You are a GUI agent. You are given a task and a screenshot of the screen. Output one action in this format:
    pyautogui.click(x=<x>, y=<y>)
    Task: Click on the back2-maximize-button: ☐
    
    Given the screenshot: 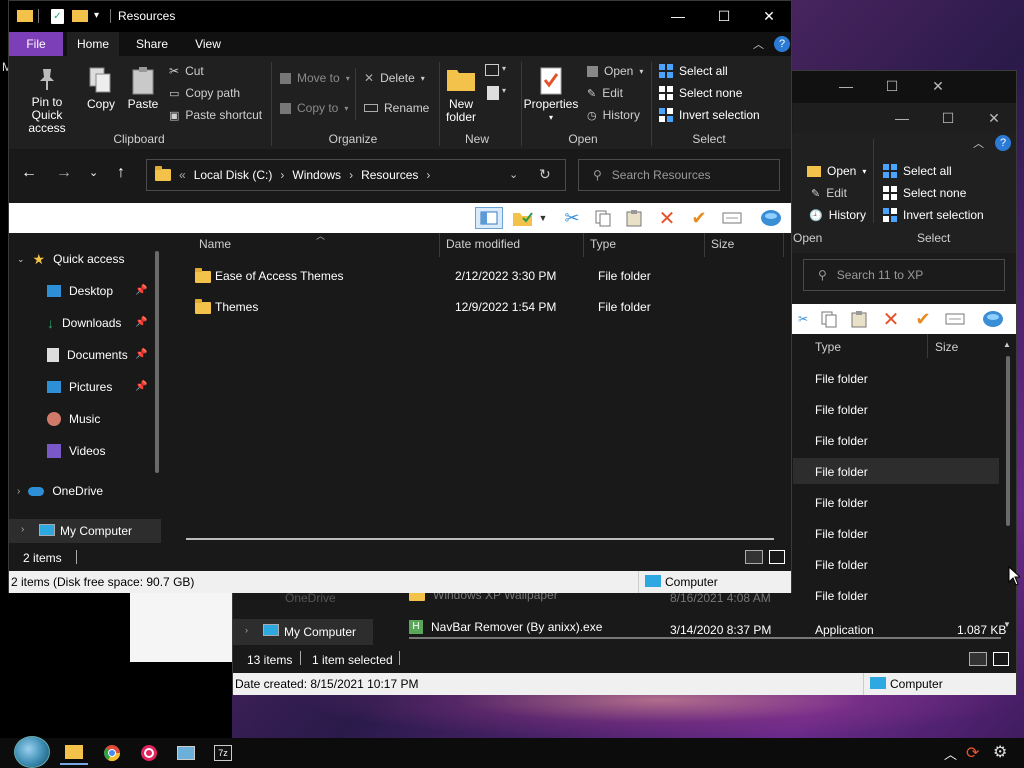 What is the action you would take?
    pyautogui.click(x=948, y=118)
    